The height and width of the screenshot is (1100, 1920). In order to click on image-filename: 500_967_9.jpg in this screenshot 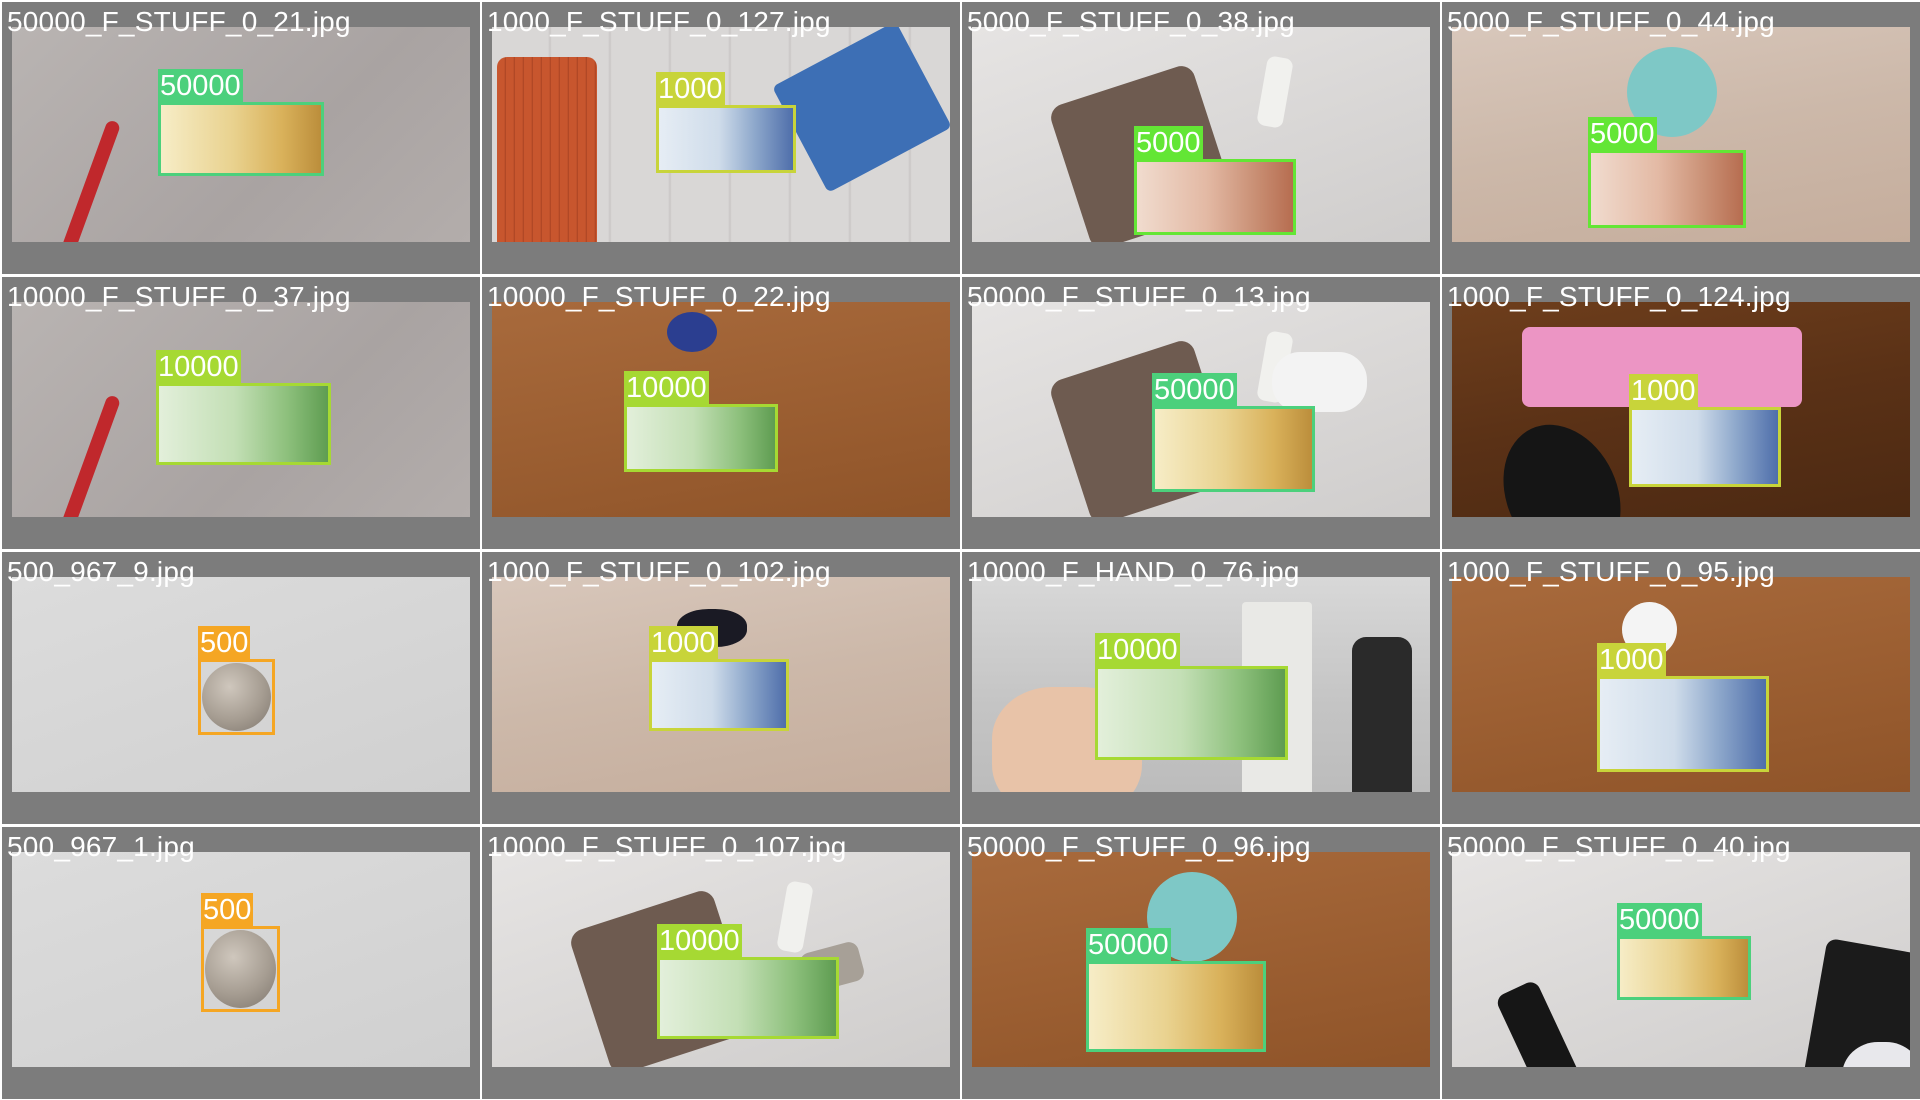, I will do `click(101, 571)`.